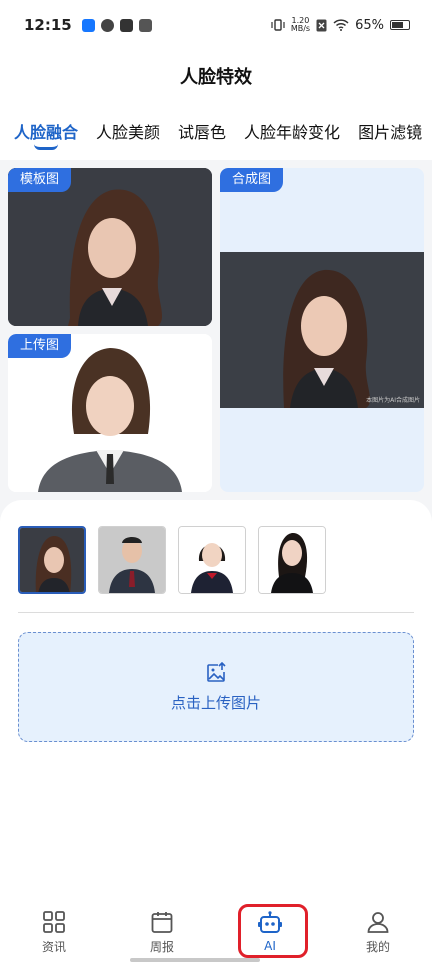 The width and height of the screenshot is (432, 964). What do you see at coordinates (172, 560) in the screenshot?
I see `template-thumbnails` at bounding box center [172, 560].